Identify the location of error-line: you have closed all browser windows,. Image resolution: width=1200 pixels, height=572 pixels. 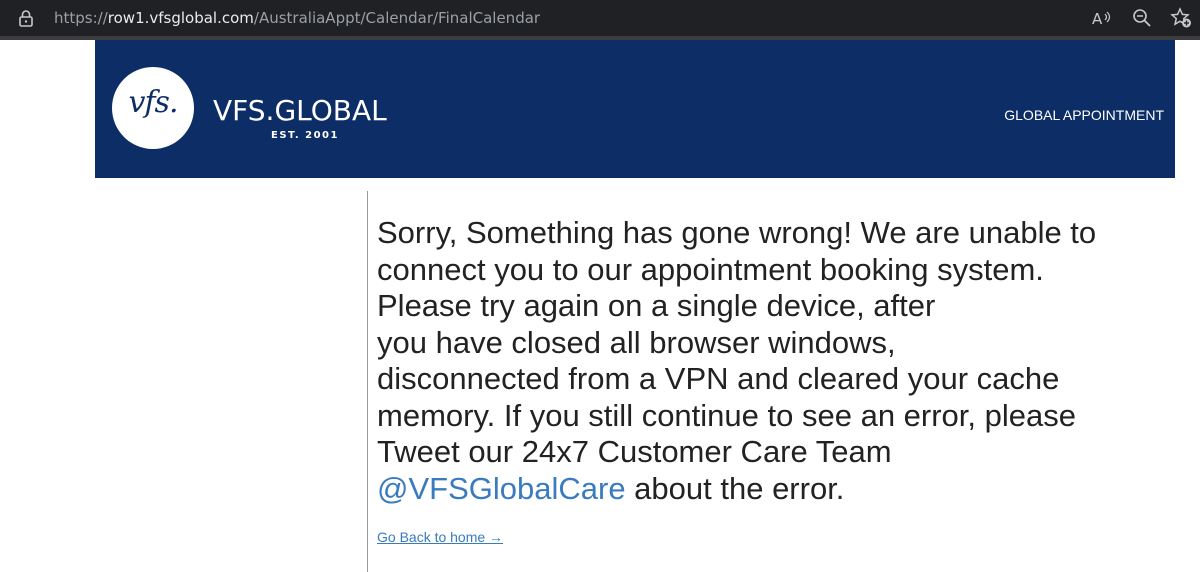
(636, 342).